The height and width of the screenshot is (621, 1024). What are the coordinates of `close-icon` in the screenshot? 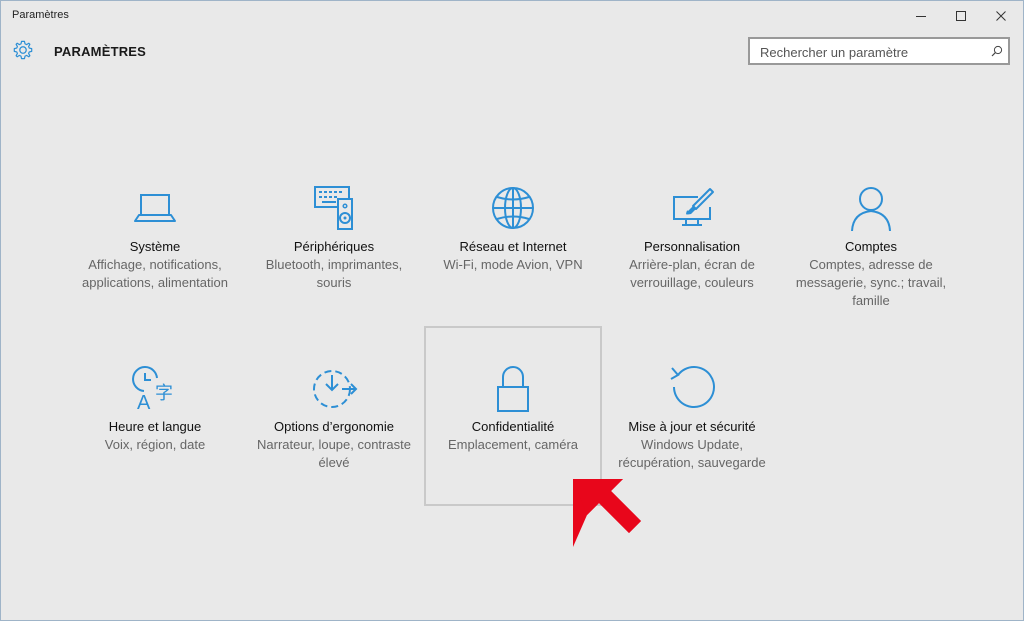 It's located at (1001, 16).